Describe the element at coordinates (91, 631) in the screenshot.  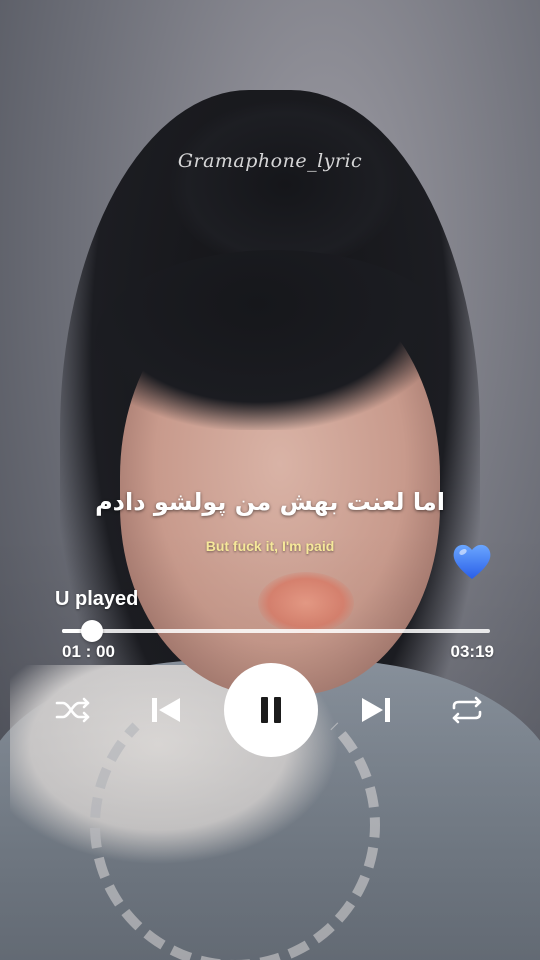
I see `progress-thumb` at that location.